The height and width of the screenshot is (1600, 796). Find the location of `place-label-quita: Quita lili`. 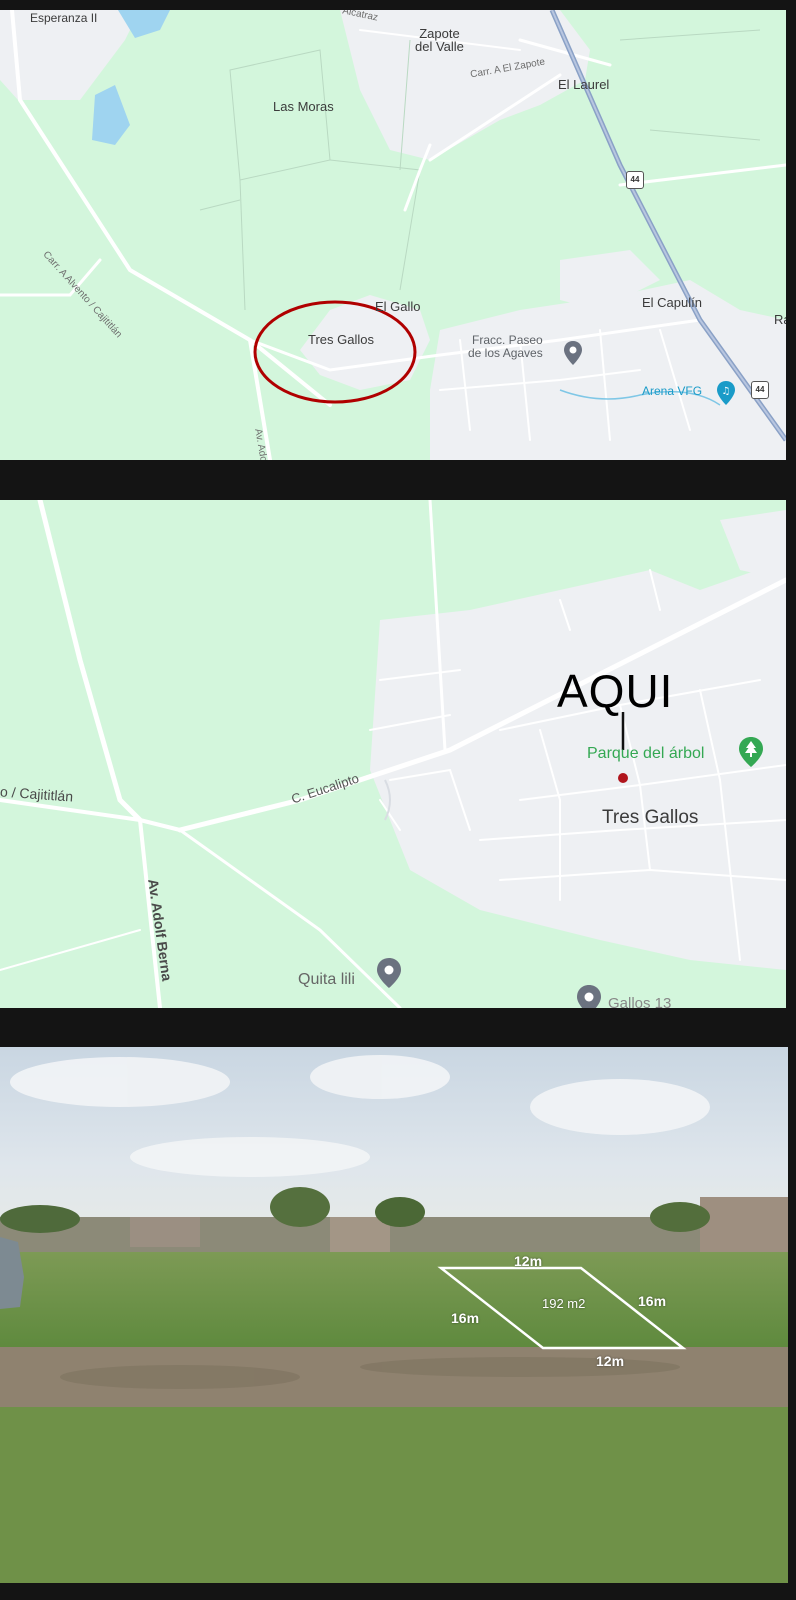

place-label-quita: Quita lili is located at coordinates (326, 980).